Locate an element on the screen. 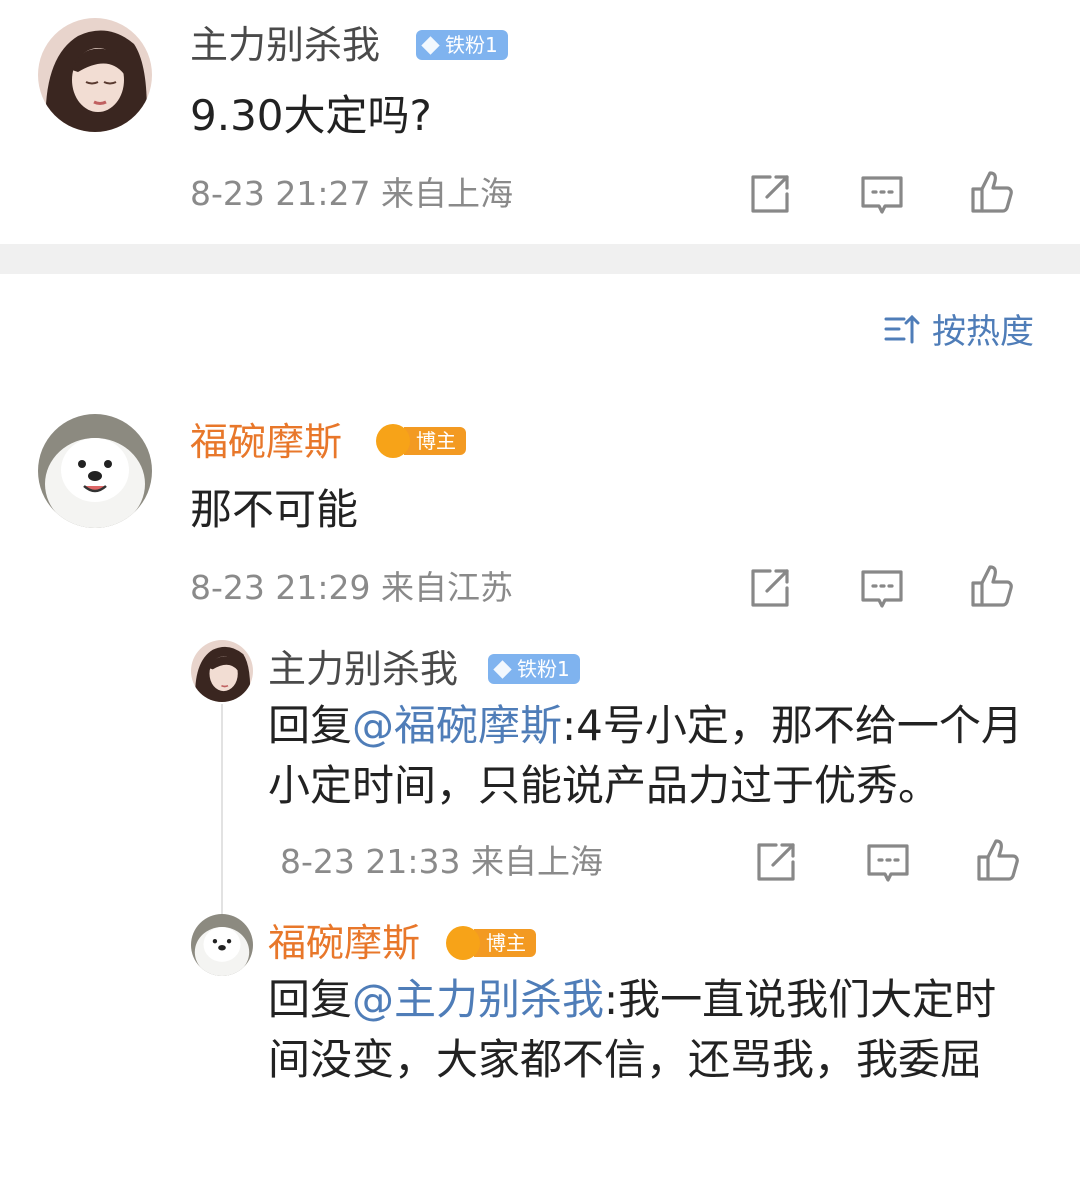 This screenshot has width=1080, height=1178. sort-label: 按热度 is located at coordinates (983, 332).